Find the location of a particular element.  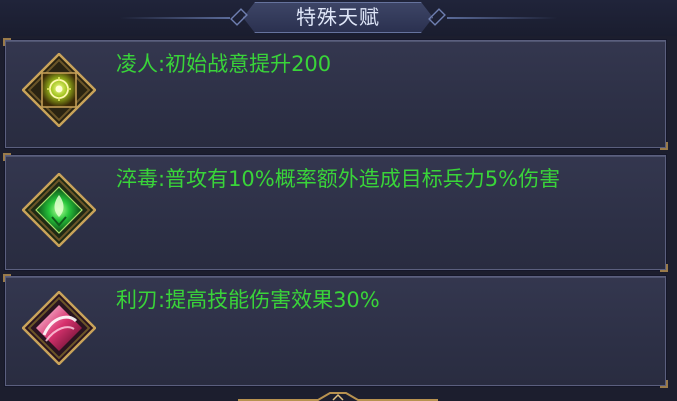

bottom-ornament is located at coordinates (338, 396).